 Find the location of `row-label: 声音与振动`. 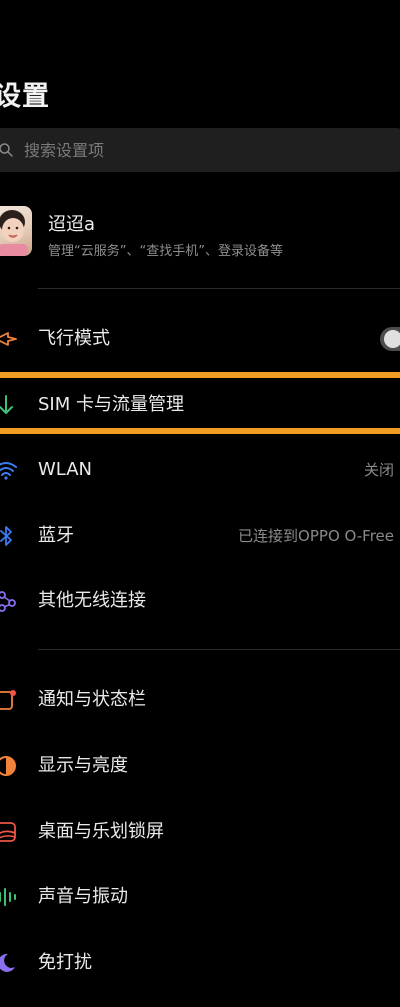

row-label: 声音与振动 is located at coordinates (83, 896).